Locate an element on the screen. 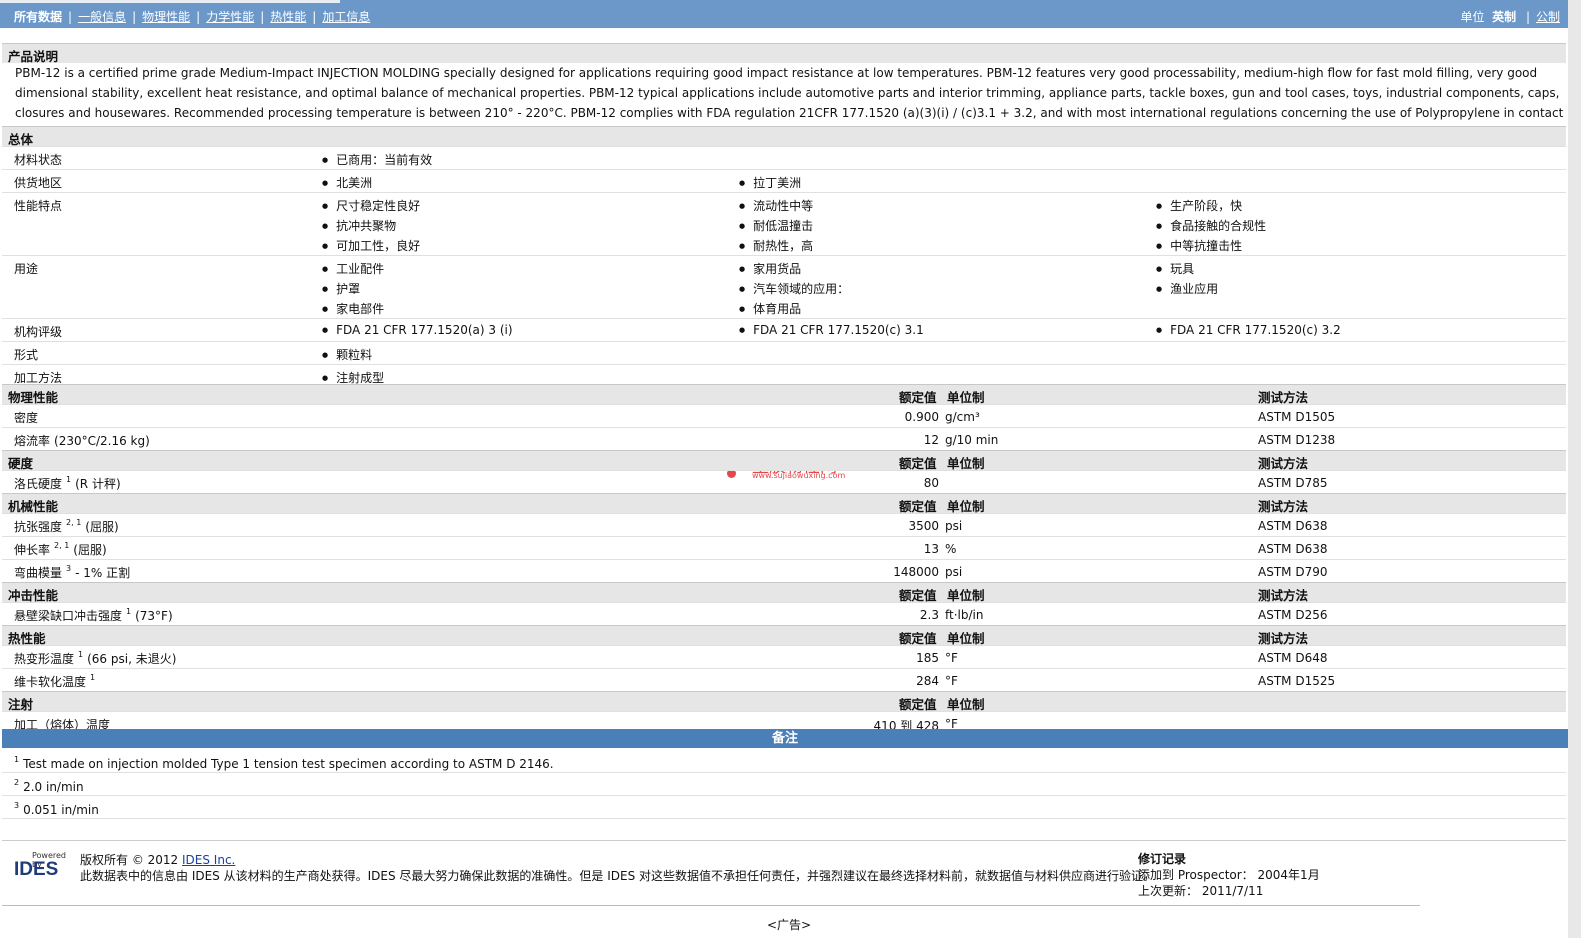 The image size is (1581, 938). bullet-list: 尺寸稳定性良好抗冲共聚物可加工性，良好 is located at coordinates (371, 227).